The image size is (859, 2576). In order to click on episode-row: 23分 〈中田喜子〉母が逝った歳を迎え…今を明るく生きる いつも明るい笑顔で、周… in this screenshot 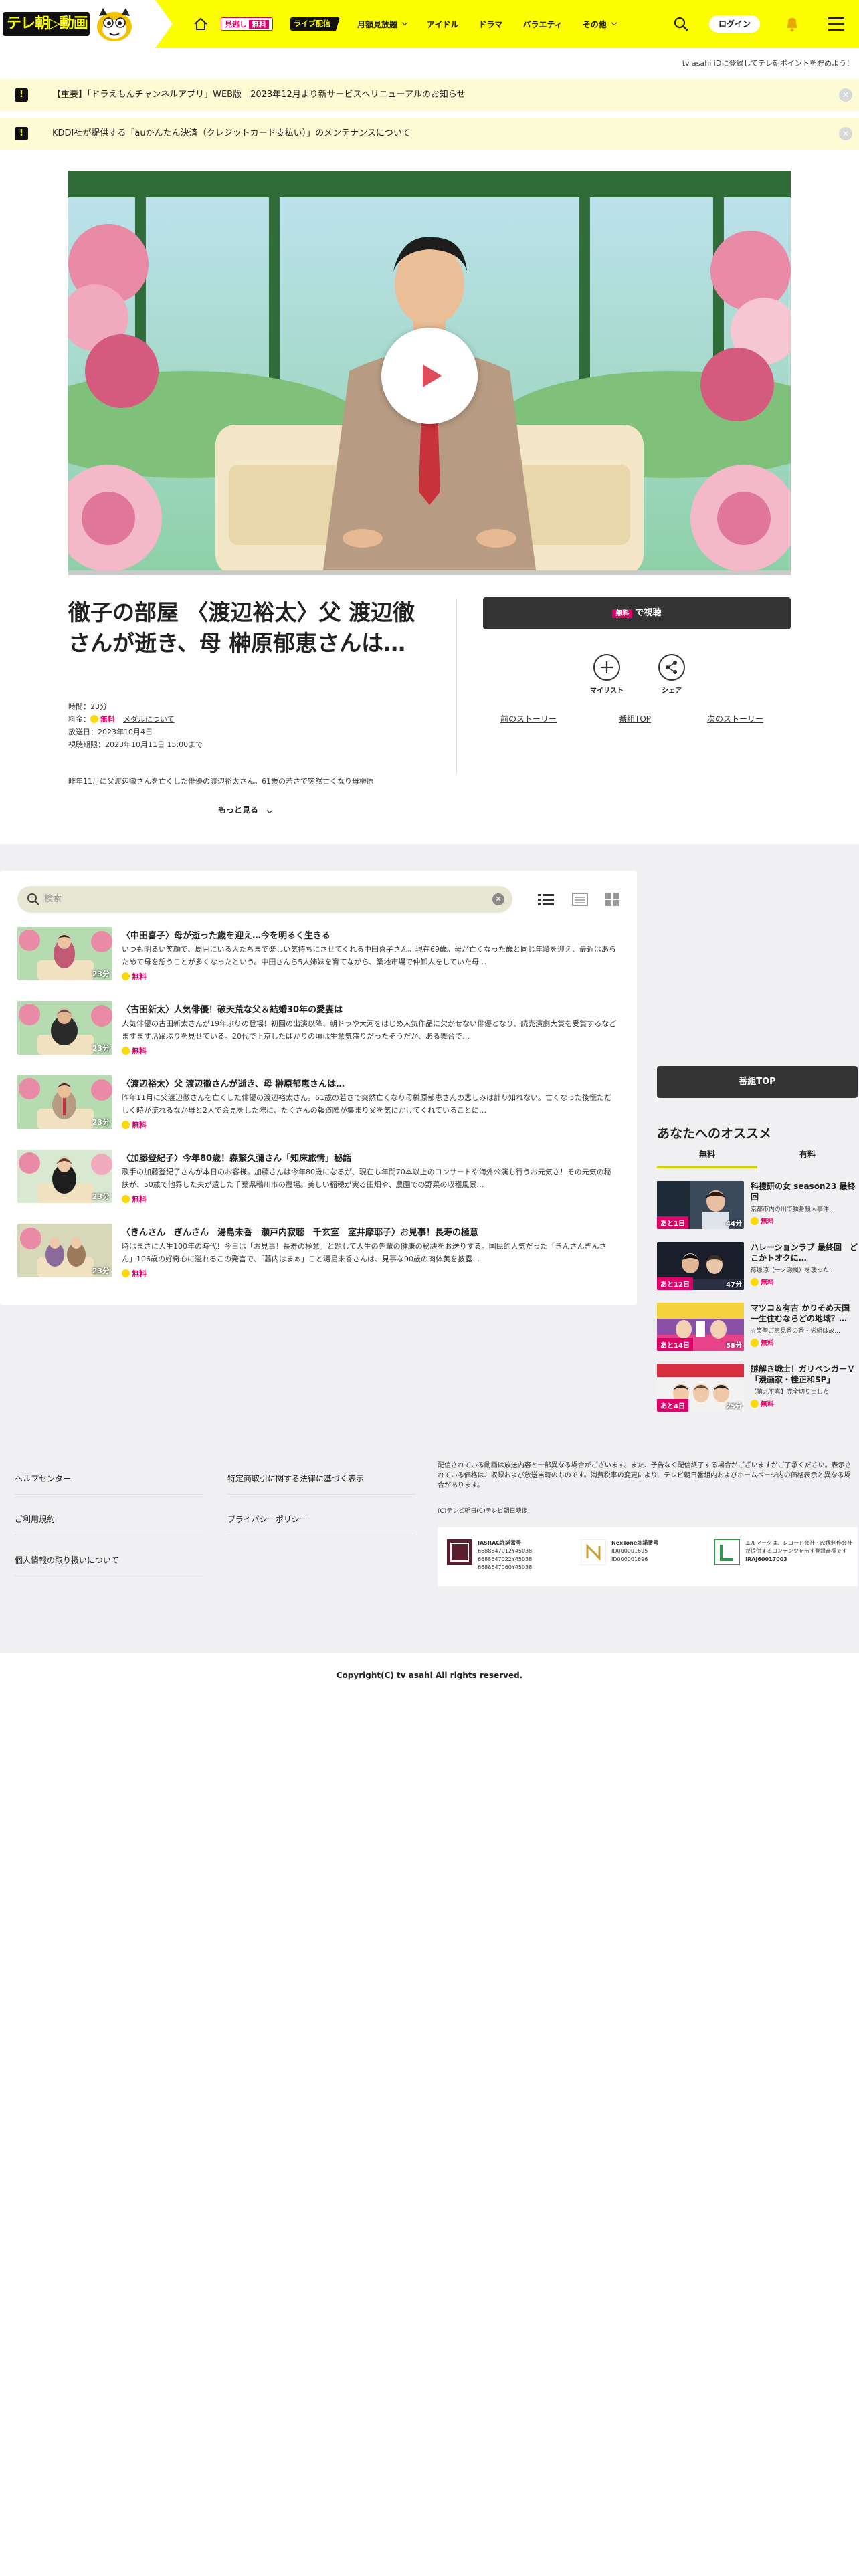, I will do `click(318, 957)`.